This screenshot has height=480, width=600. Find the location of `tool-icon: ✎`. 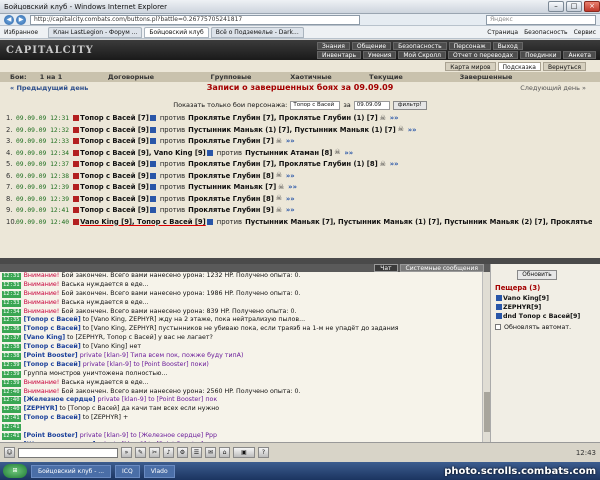

tool-icon: ✎ is located at coordinates (140, 452).